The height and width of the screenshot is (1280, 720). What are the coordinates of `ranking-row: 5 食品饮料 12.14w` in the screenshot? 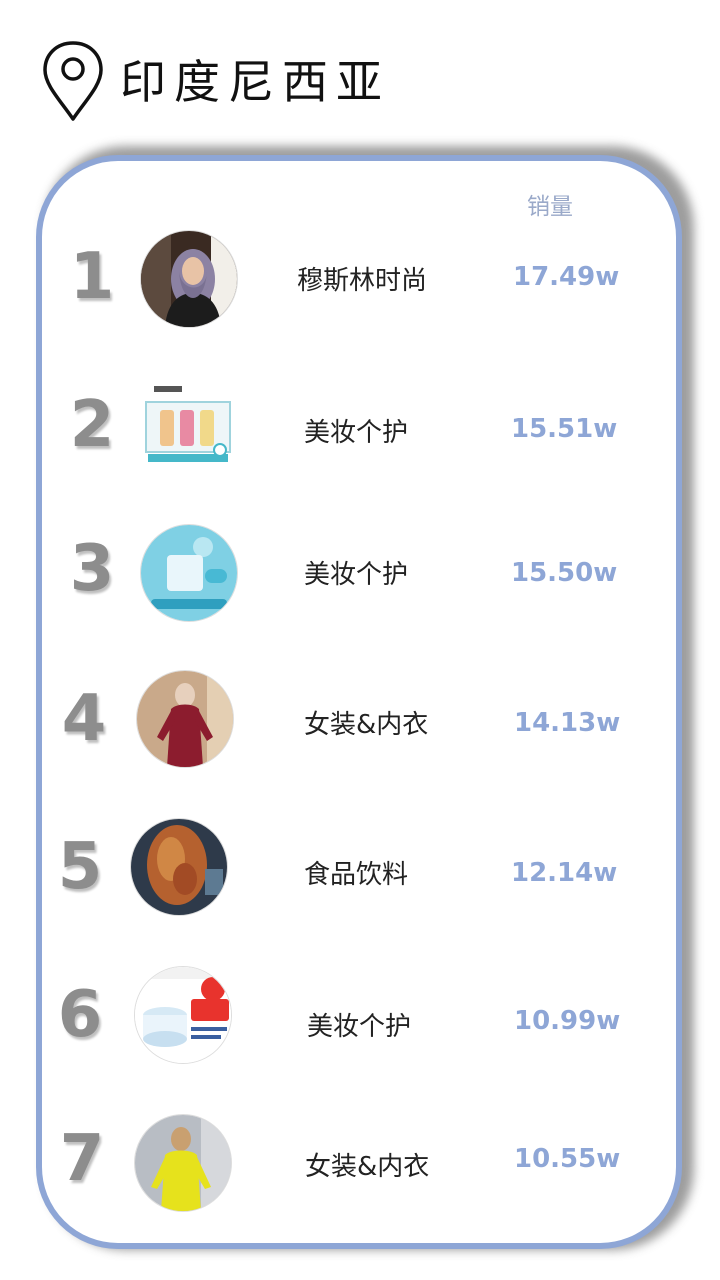 It's located at (360, 868).